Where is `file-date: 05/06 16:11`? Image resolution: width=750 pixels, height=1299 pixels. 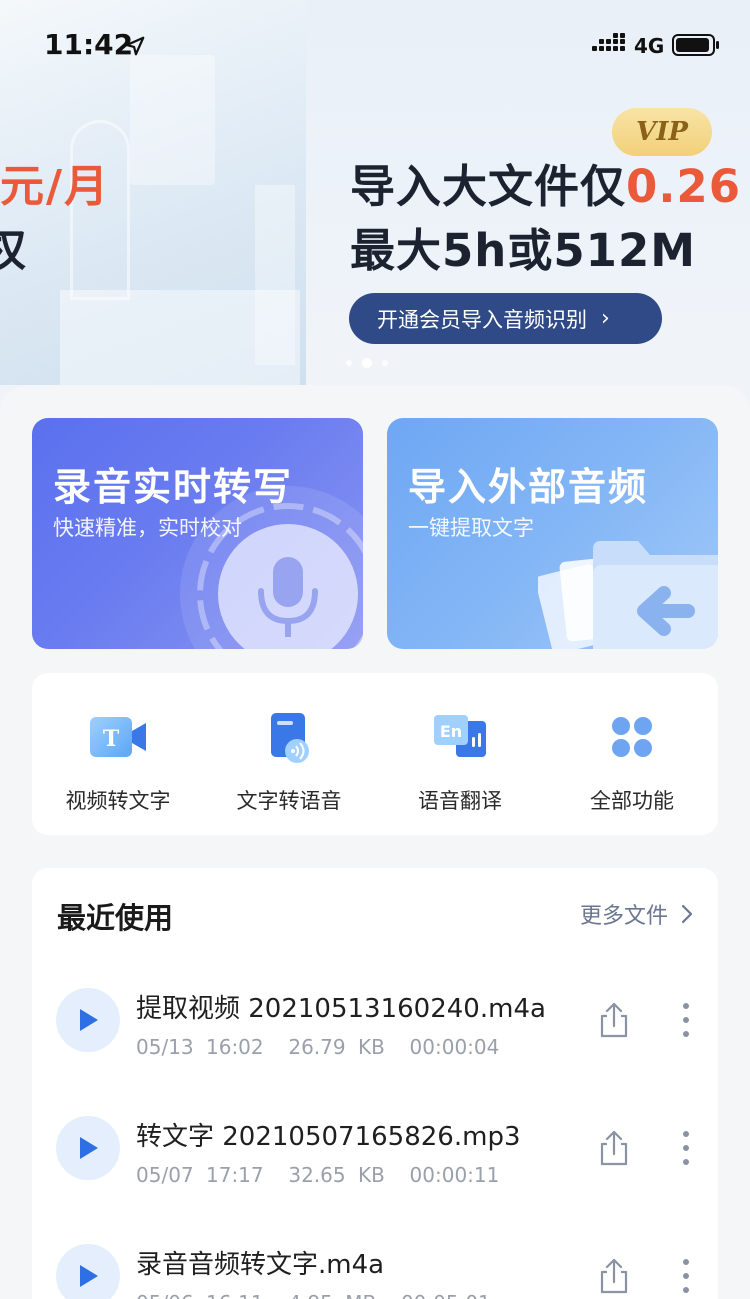 file-date: 05/06 16:11 is located at coordinates (200, 1295).